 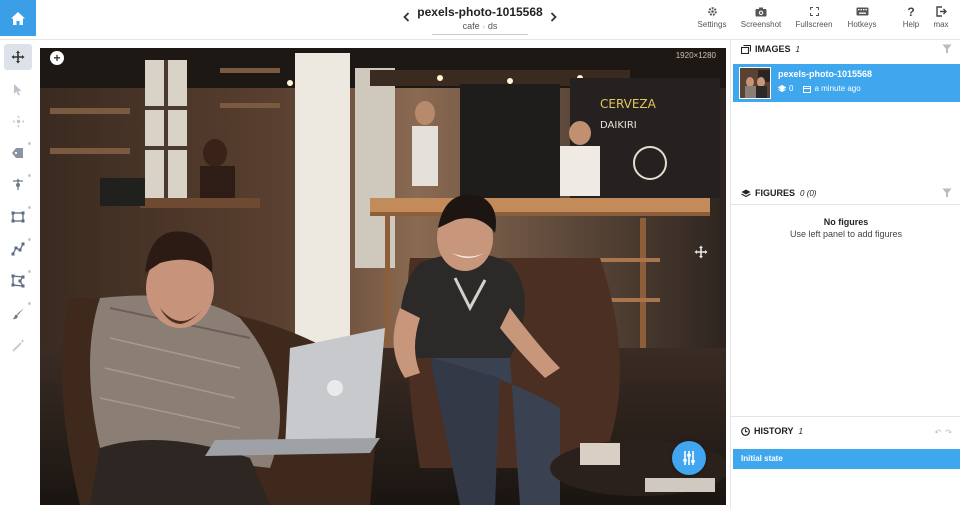 I want to click on settings-label: Settings, so click(x=712, y=24).